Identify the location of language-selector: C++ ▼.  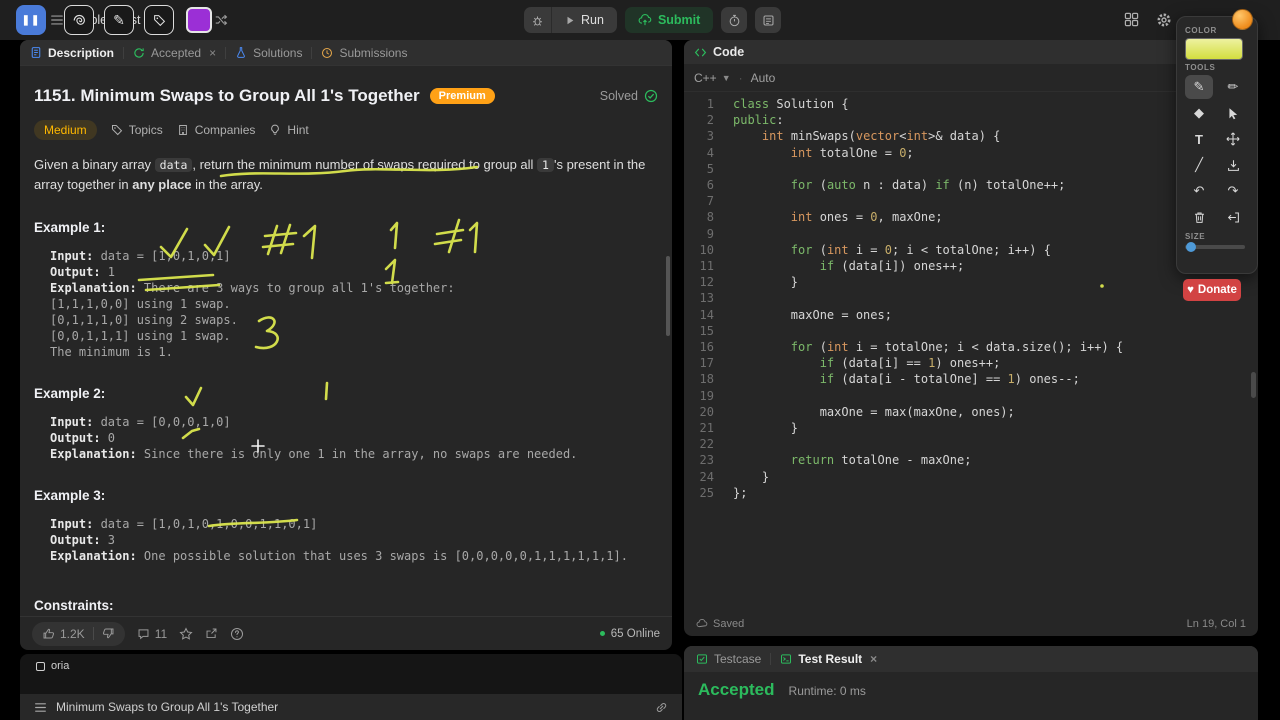
(712, 78).